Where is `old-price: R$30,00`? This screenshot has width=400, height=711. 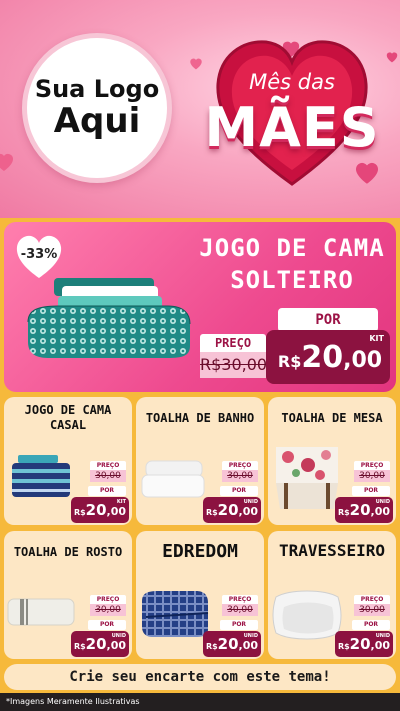
old-price: R$30,00 is located at coordinates (233, 365).